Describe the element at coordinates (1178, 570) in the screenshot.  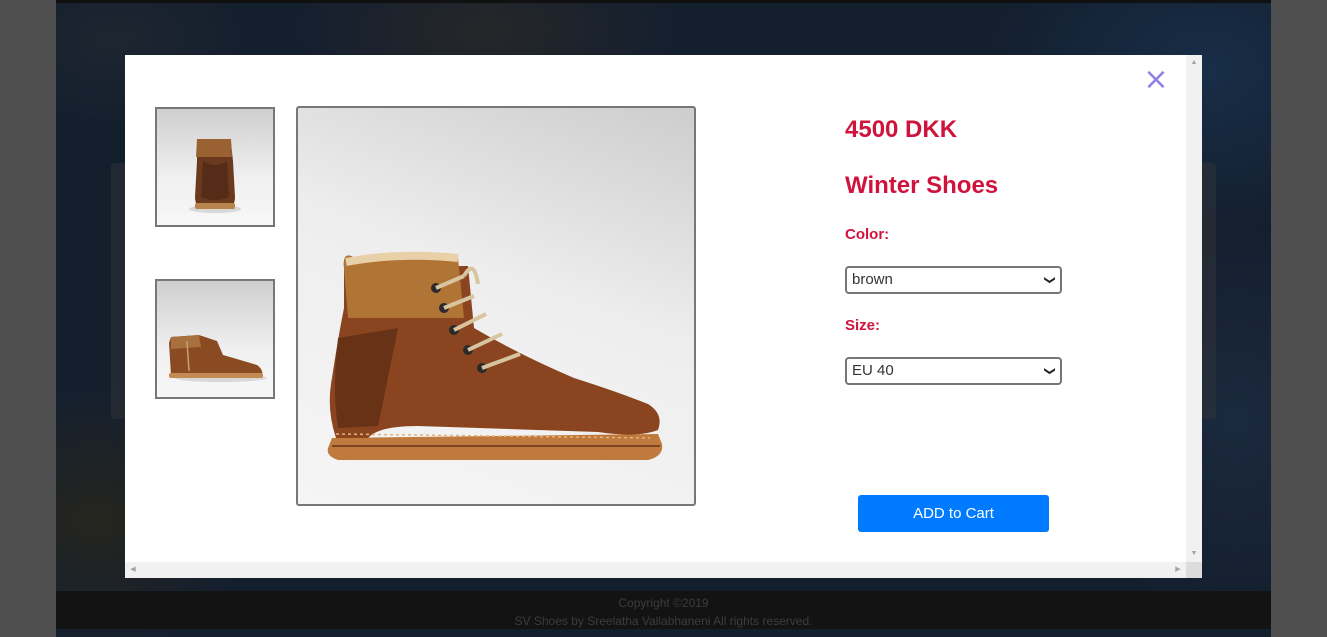
I see `scroll-right-arrow-icon: ▶` at that location.